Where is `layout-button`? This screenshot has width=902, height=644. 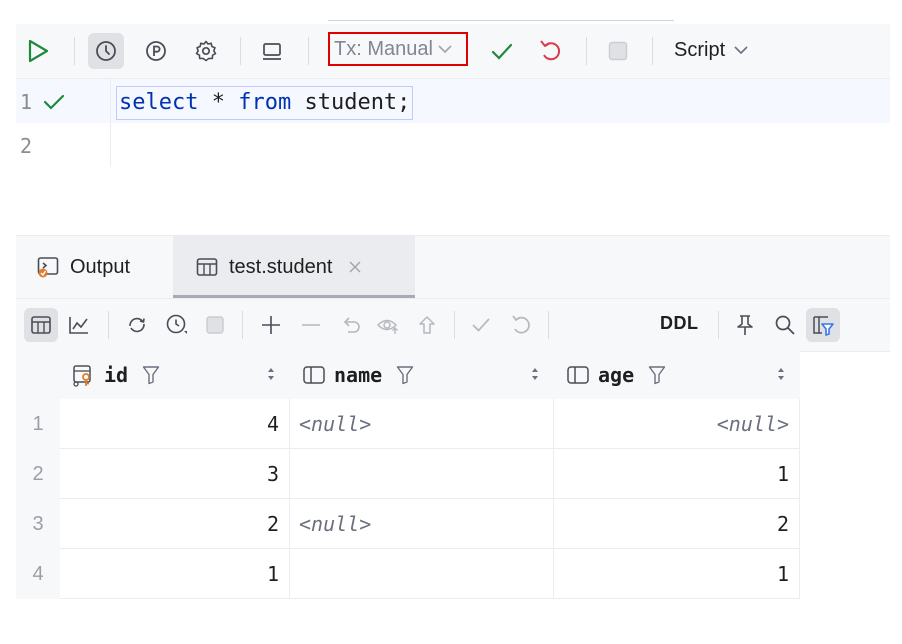 layout-button is located at coordinates (272, 51).